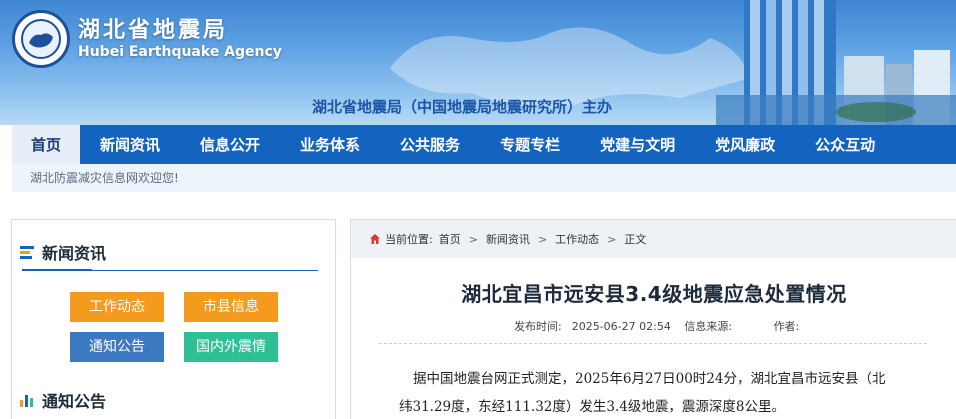 The width and height of the screenshot is (956, 419). Describe the element at coordinates (117, 307) in the screenshot. I see `work-news-button: 工作动态` at that location.